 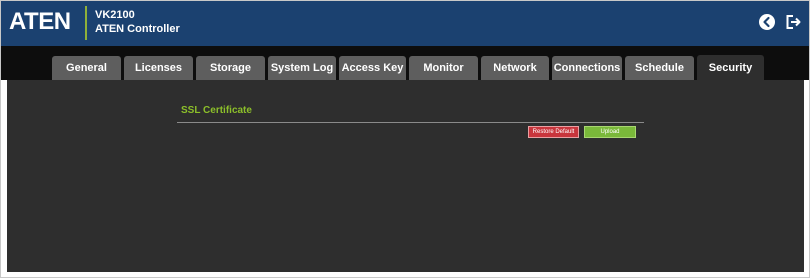 I want to click on tab-security: Security, so click(x=730, y=68).